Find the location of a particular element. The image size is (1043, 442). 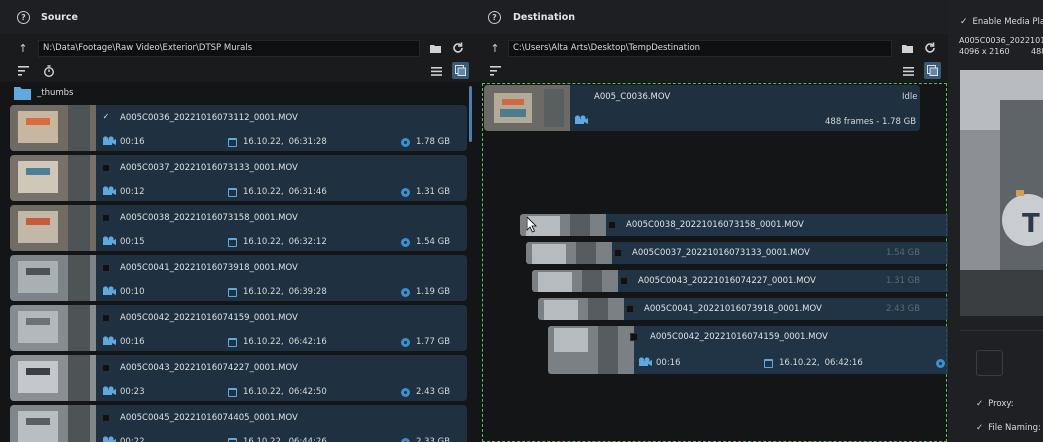

file-size-faded: 1.54 GB is located at coordinates (903, 253).